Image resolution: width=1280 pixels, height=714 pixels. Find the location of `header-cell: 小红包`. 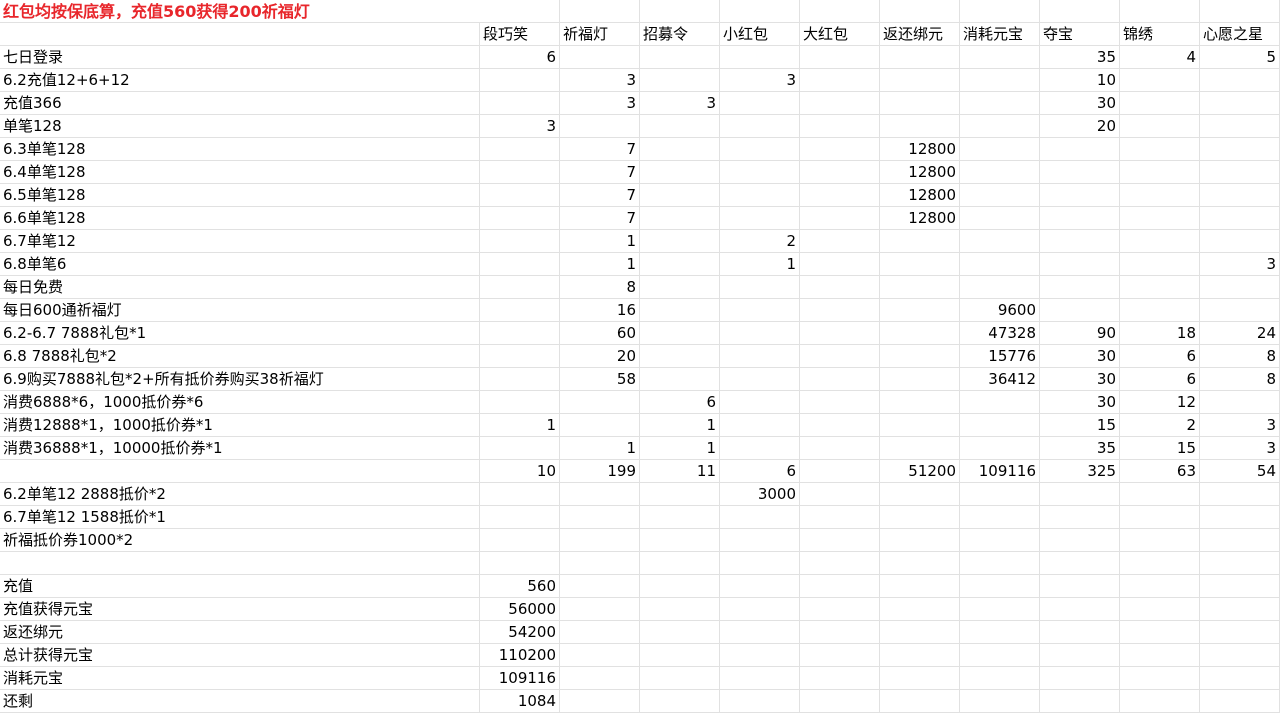

header-cell: 小红包 is located at coordinates (760, 34).